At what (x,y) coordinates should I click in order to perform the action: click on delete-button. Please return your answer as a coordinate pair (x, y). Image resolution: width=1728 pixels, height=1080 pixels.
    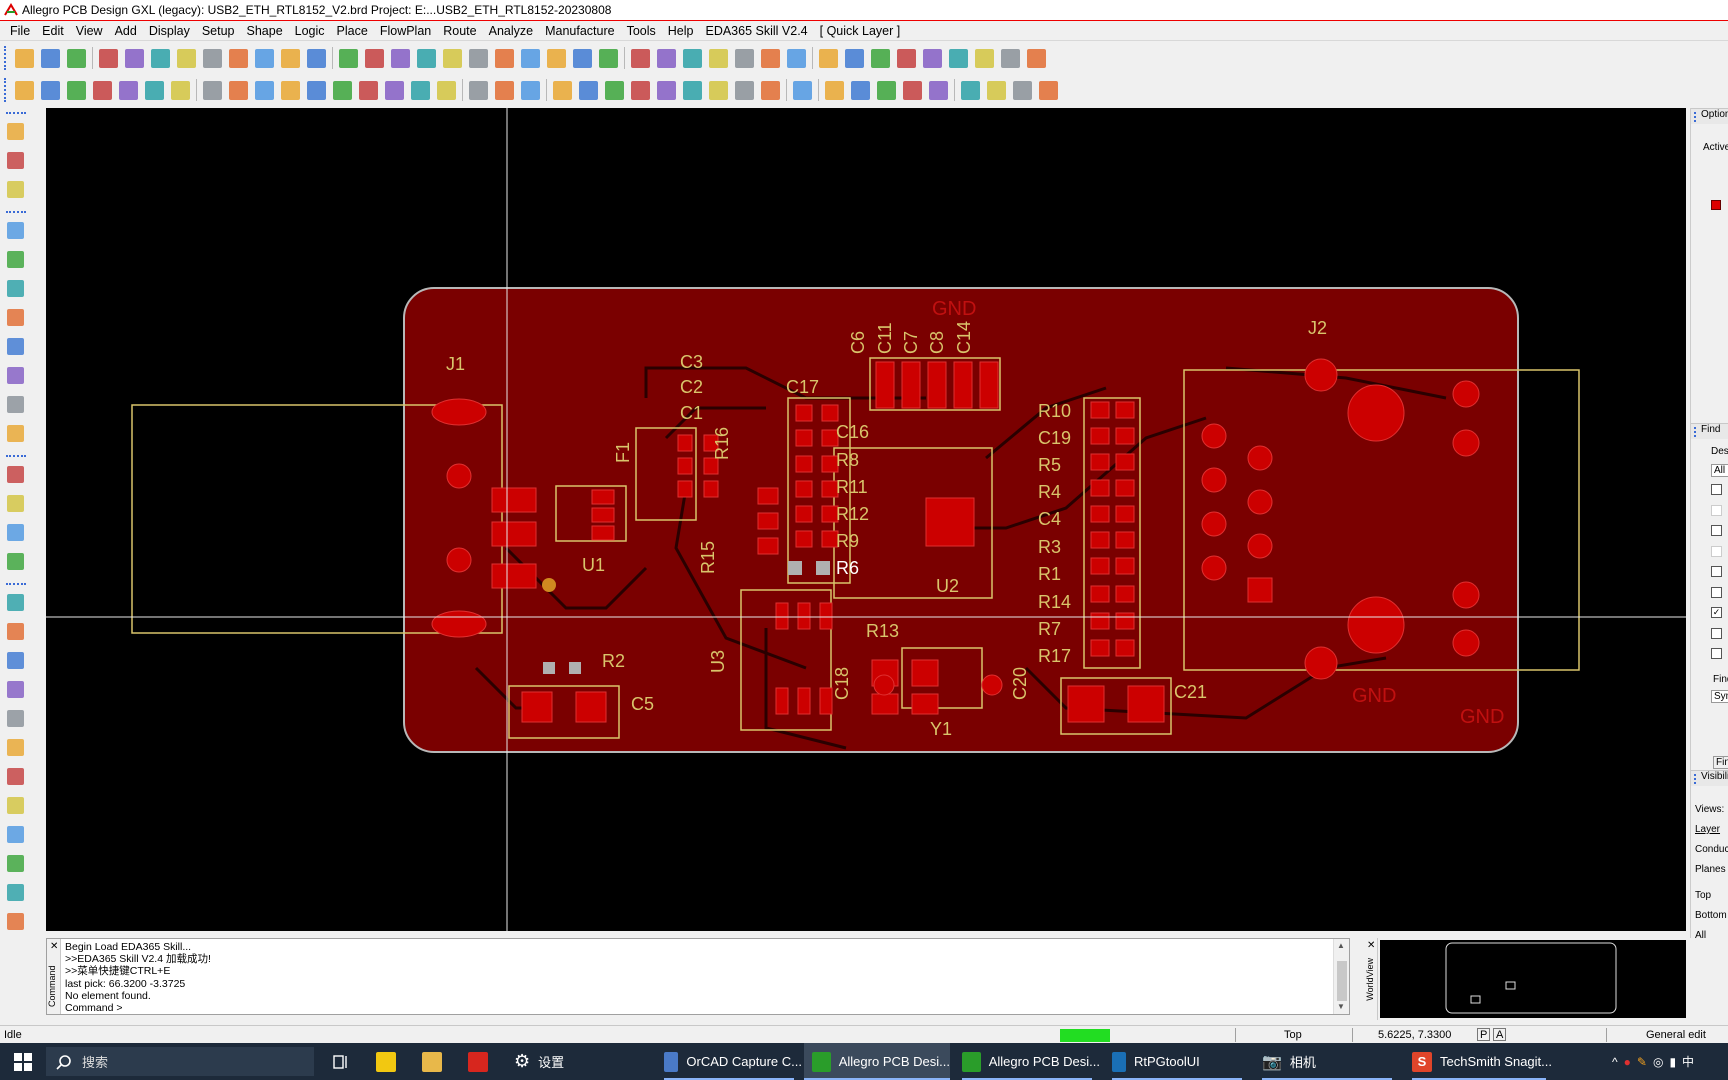
    Looking at the image, I should click on (160, 58).